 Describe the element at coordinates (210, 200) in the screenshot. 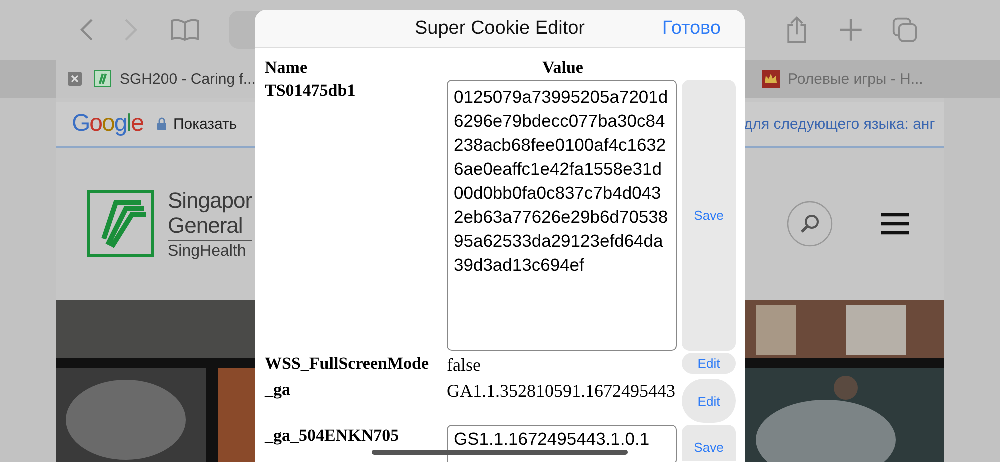

I see `logo-text: Singapor` at that location.